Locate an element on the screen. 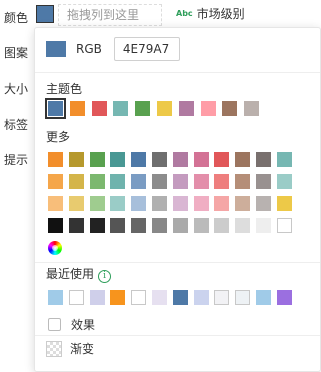  field-market-level: Abc 市场级别 is located at coordinates (210, 14).